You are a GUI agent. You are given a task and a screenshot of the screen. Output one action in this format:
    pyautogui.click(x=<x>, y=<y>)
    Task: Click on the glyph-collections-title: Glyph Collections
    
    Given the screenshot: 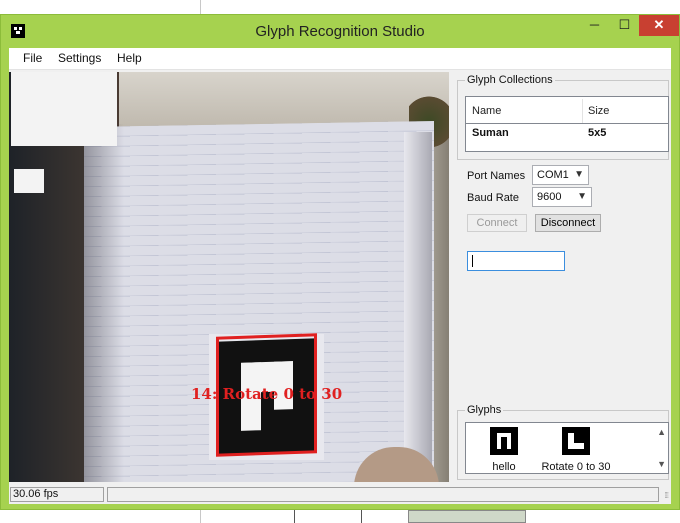 What is the action you would take?
    pyautogui.click(x=510, y=80)
    